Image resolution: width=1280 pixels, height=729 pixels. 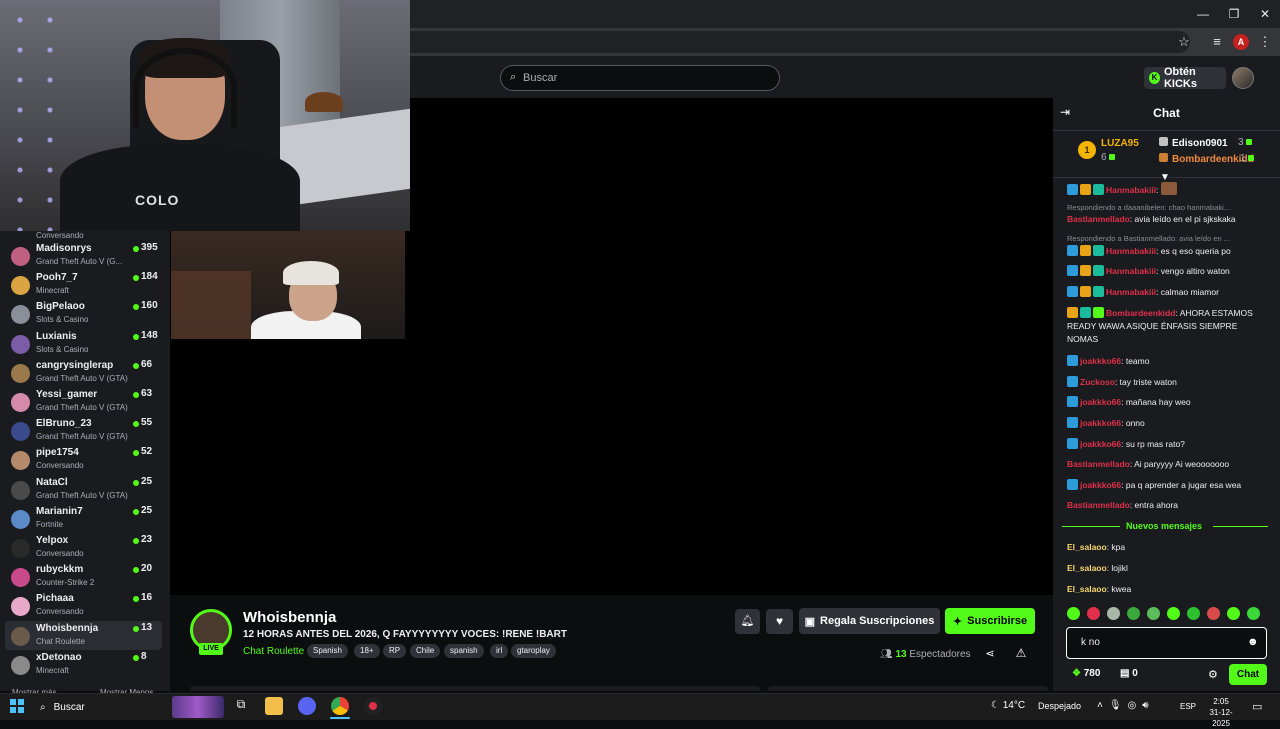 I want to click on system-tray: ˄🎙︎◎🔊︎, so click(x=1126, y=705).